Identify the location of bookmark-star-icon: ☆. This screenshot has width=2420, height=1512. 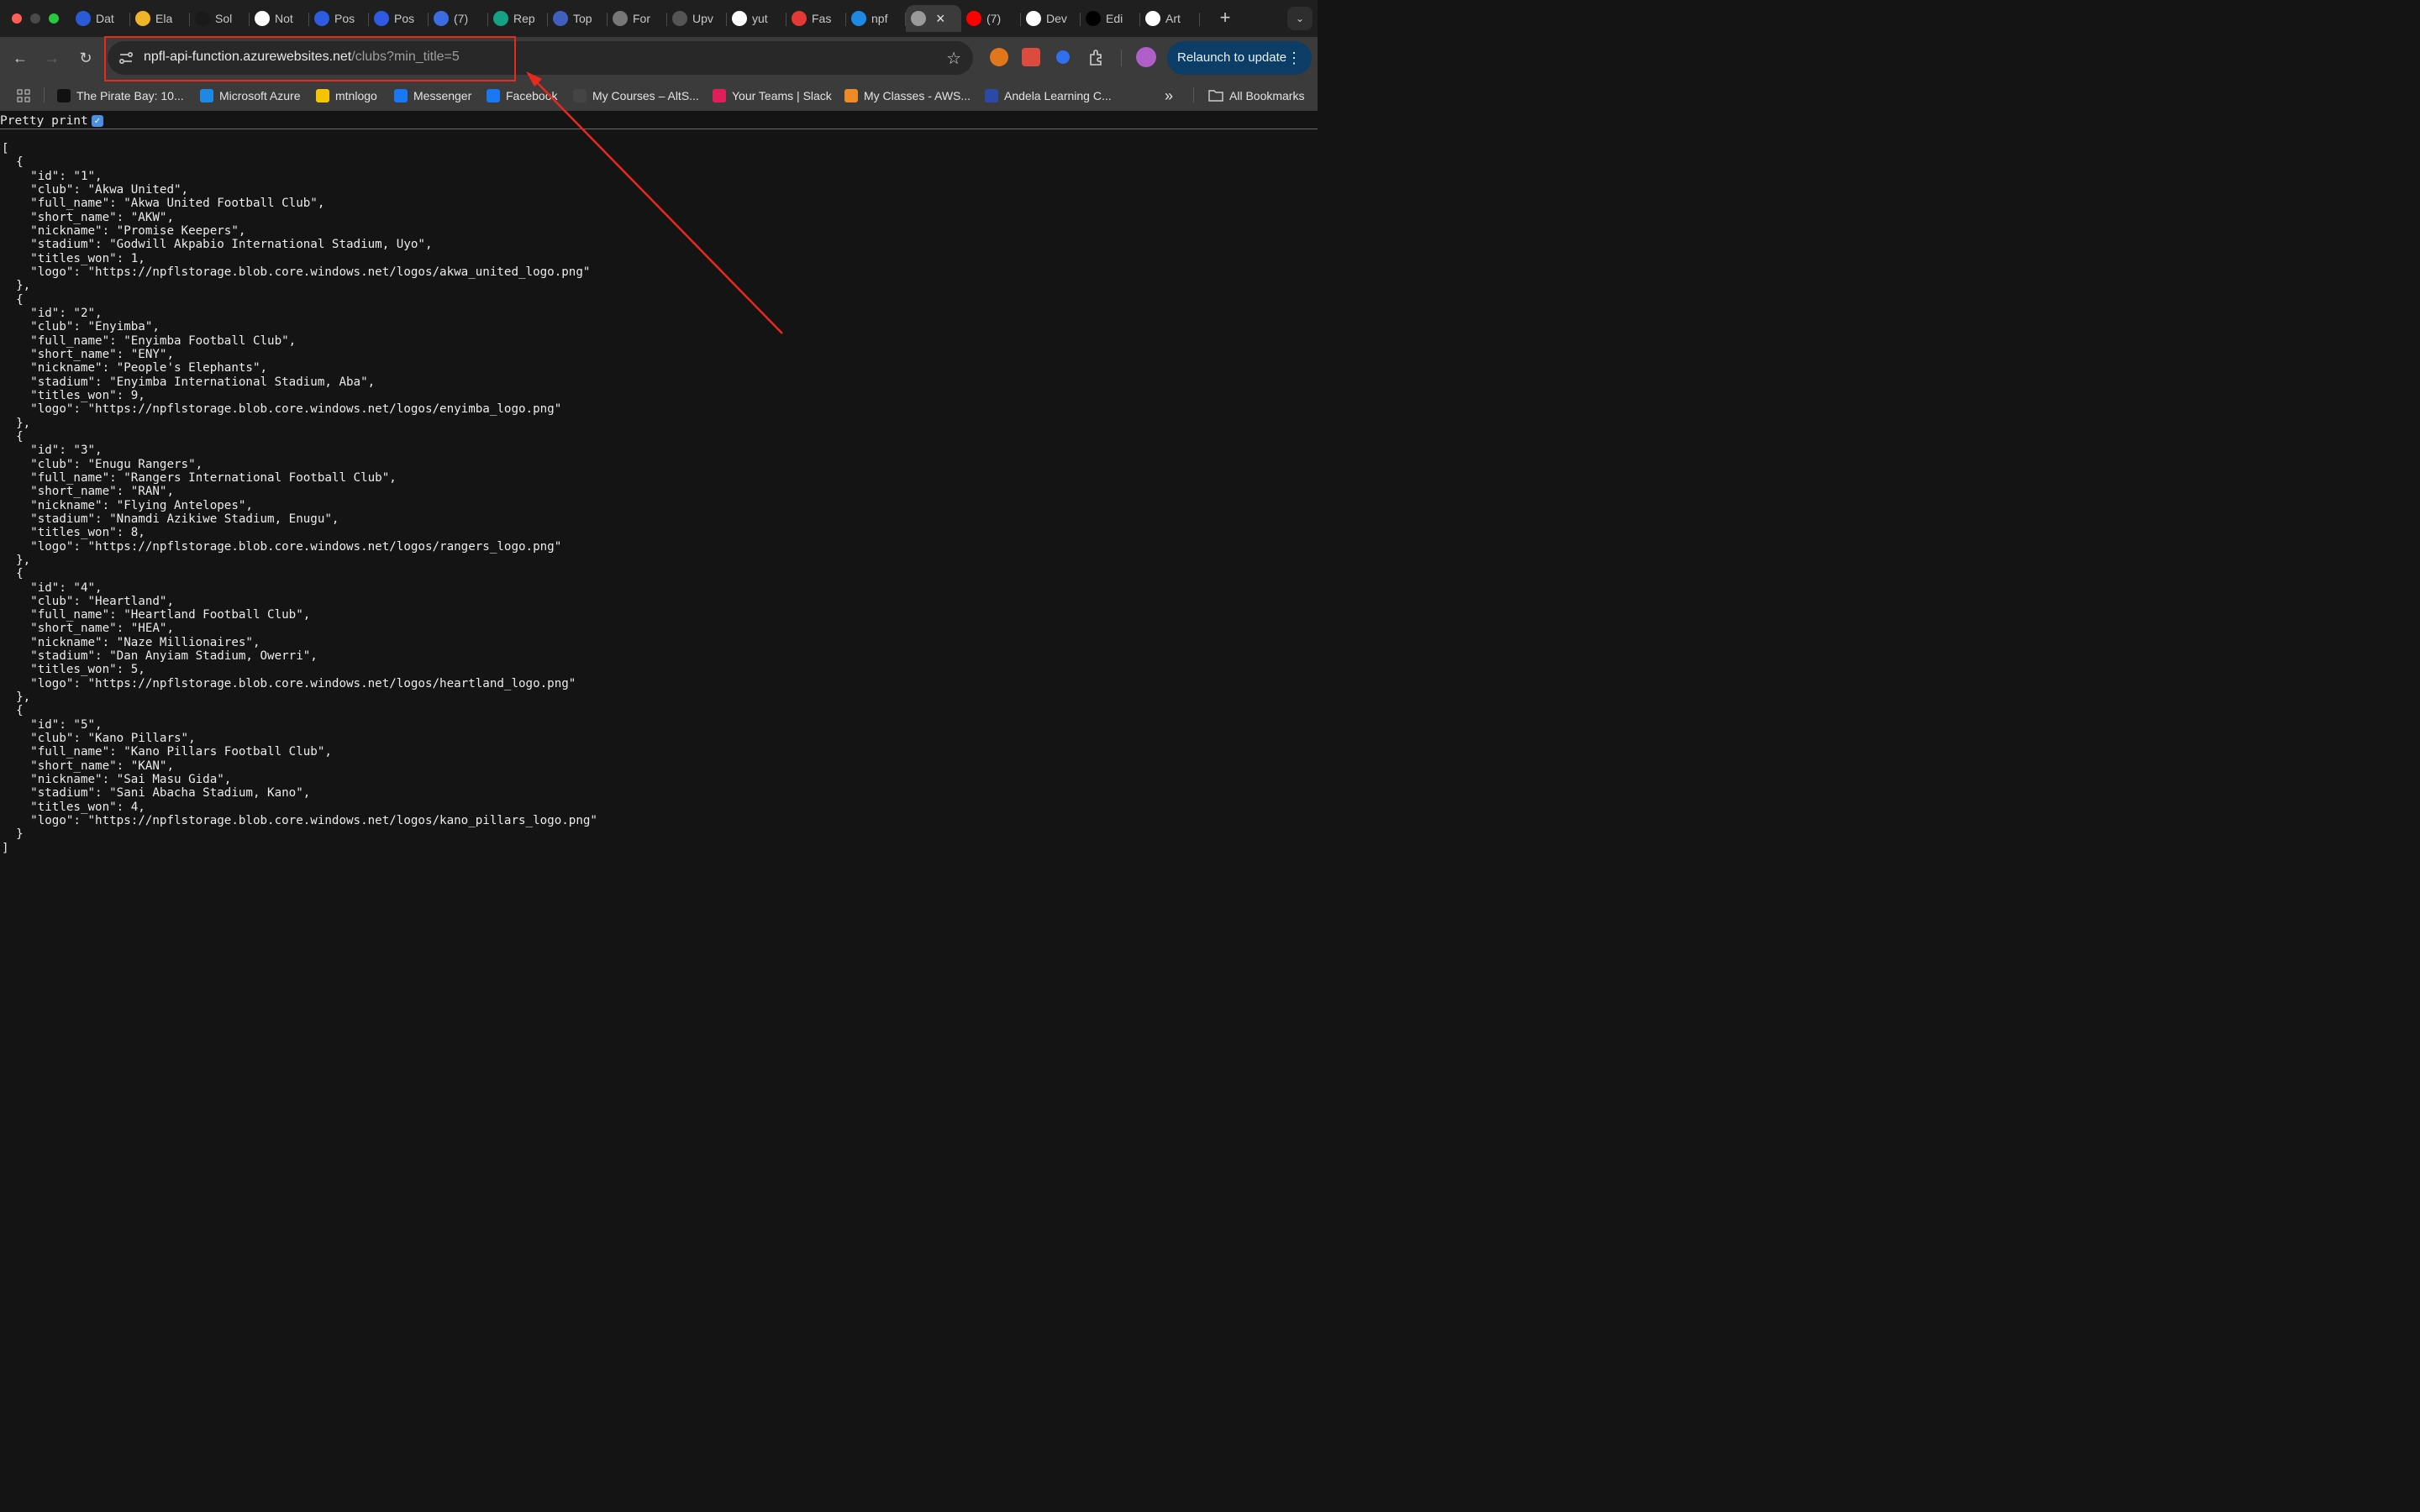
(954, 58).